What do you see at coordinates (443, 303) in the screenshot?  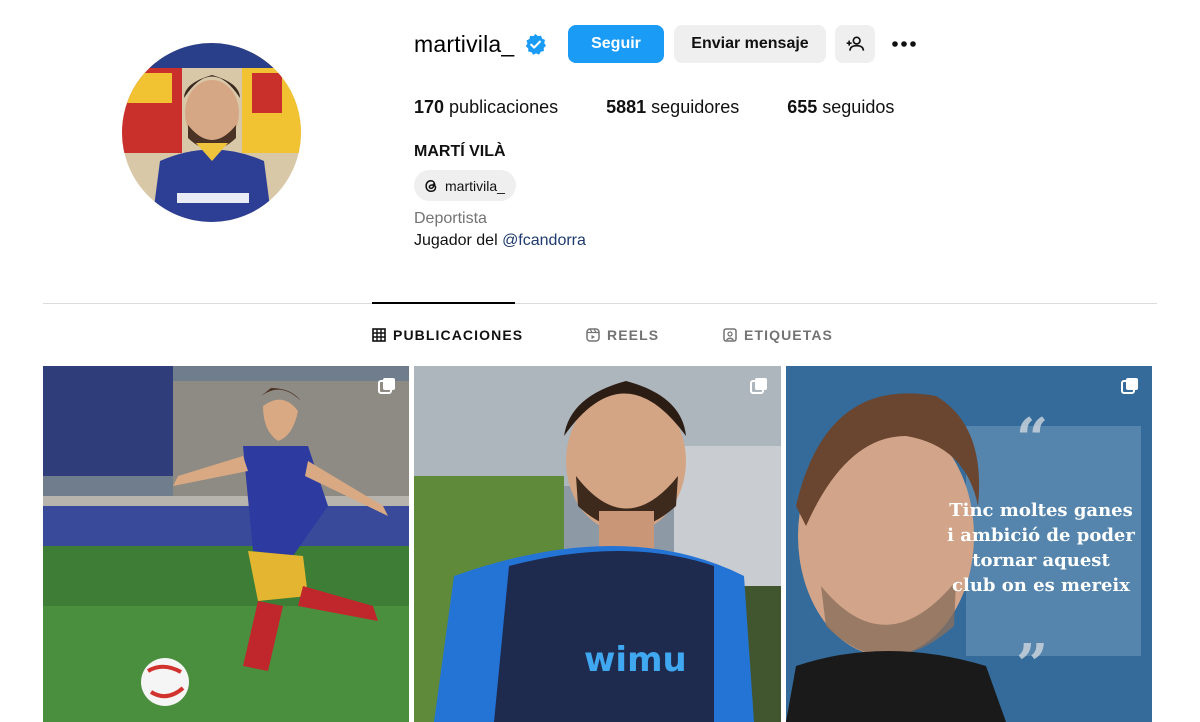 I see `active-tab-indicator` at bounding box center [443, 303].